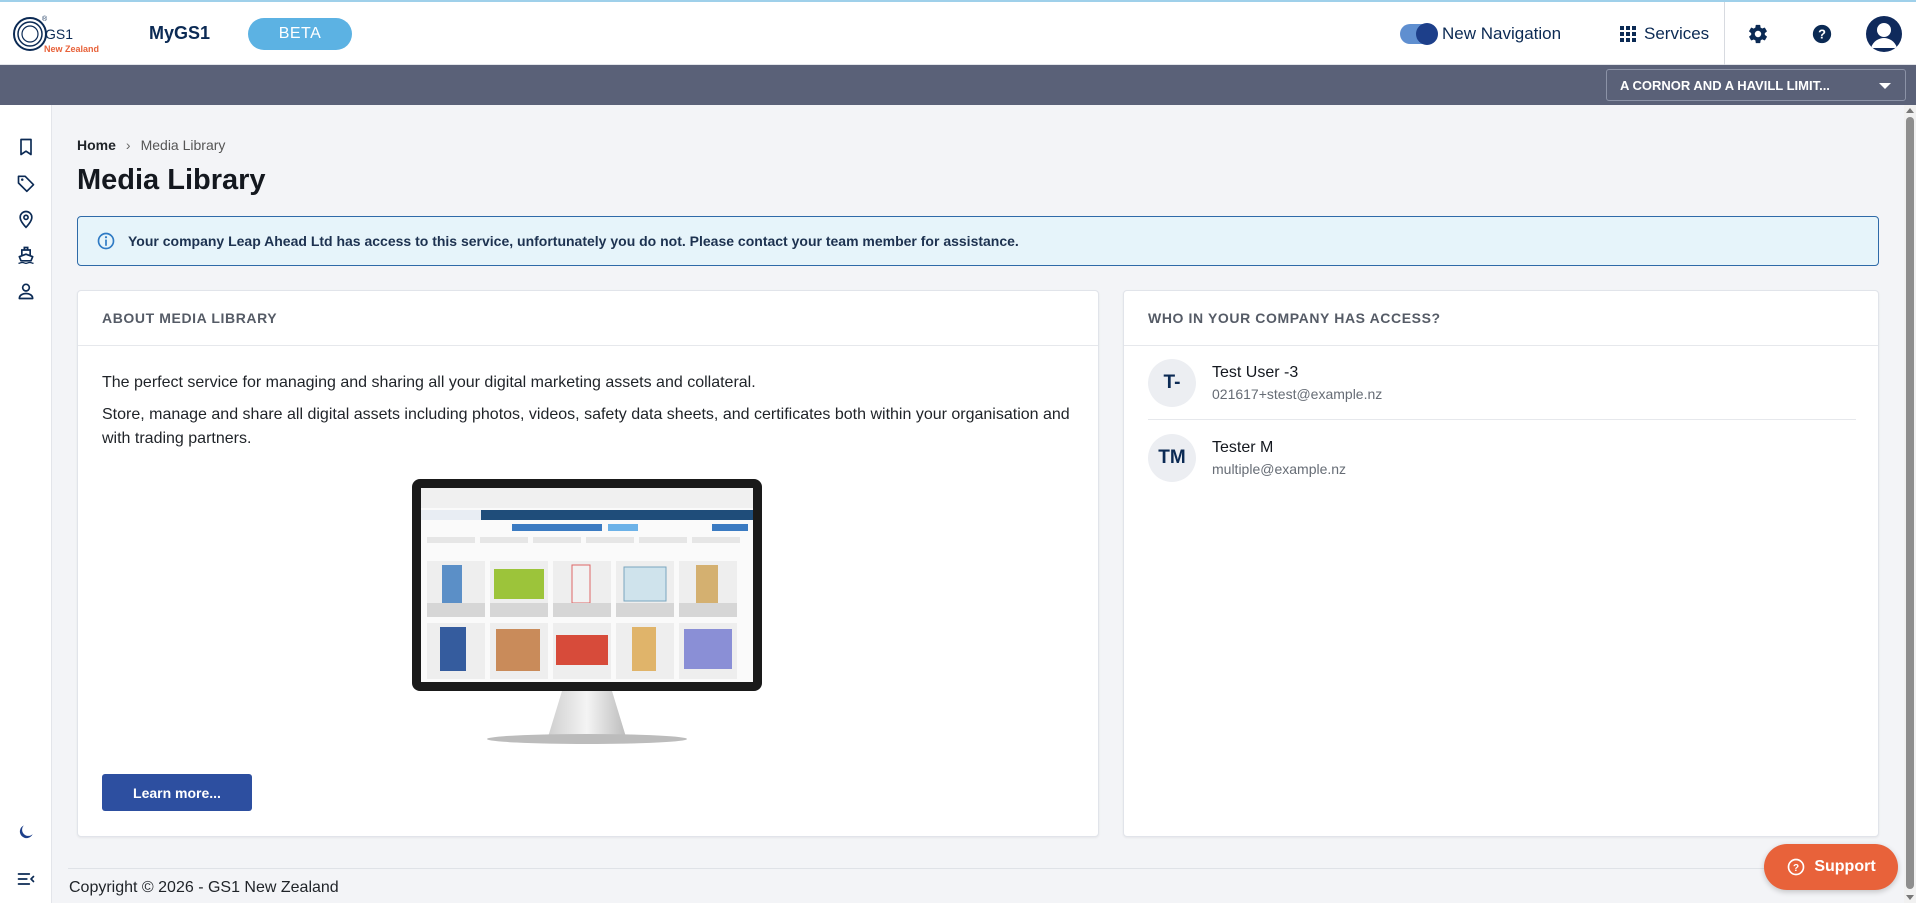 This screenshot has height=903, width=1916. I want to click on avatar: TM, so click(1172, 457).